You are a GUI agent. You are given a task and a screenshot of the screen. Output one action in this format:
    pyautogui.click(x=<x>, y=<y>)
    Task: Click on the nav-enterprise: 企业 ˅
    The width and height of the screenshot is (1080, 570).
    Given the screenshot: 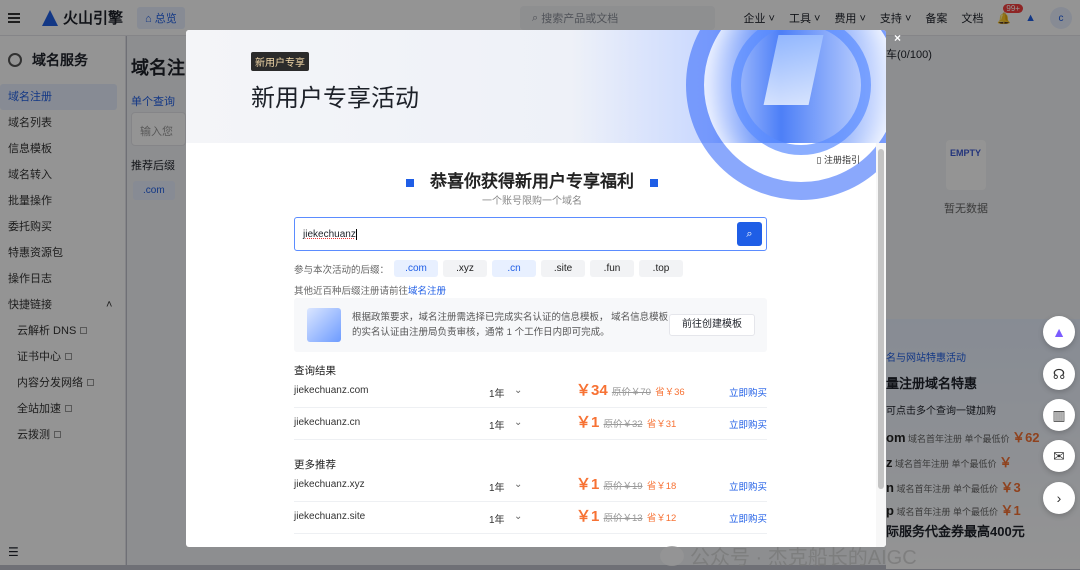 What is the action you would take?
    pyautogui.click(x=758, y=18)
    